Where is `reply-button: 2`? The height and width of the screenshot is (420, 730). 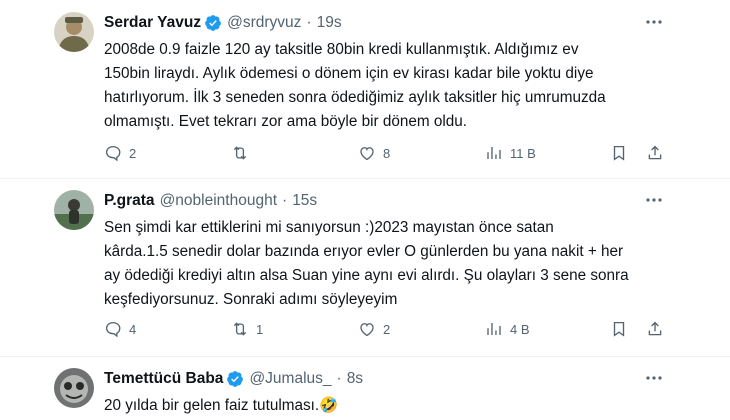
reply-button: 2 is located at coordinates (120, 153).